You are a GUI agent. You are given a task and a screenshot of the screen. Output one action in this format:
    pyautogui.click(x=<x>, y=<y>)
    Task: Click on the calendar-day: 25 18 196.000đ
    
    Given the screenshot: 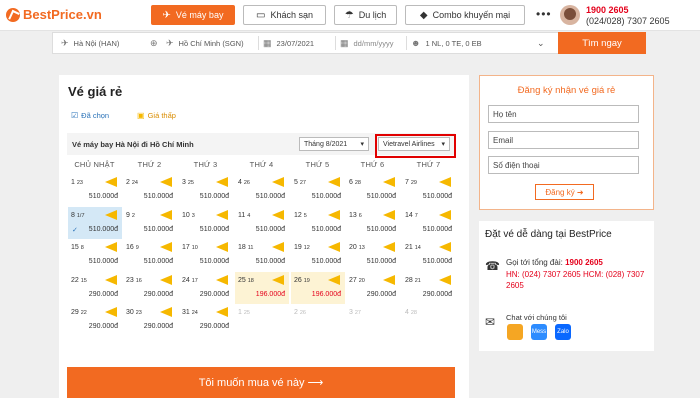 What is the action you would take?
    pyautogui.click(x=262, y=287)
    